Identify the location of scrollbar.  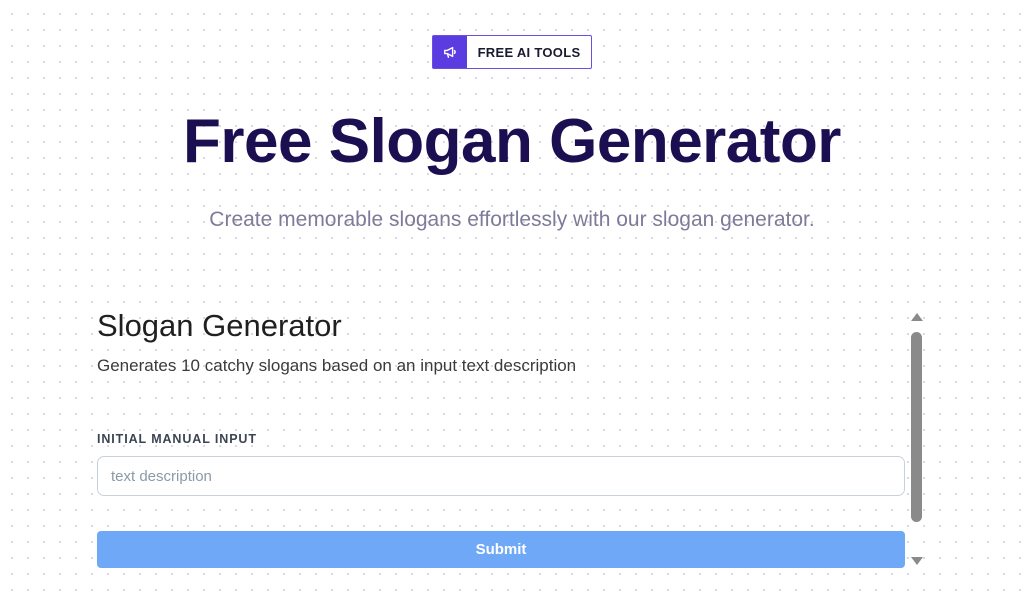
(917, 438).